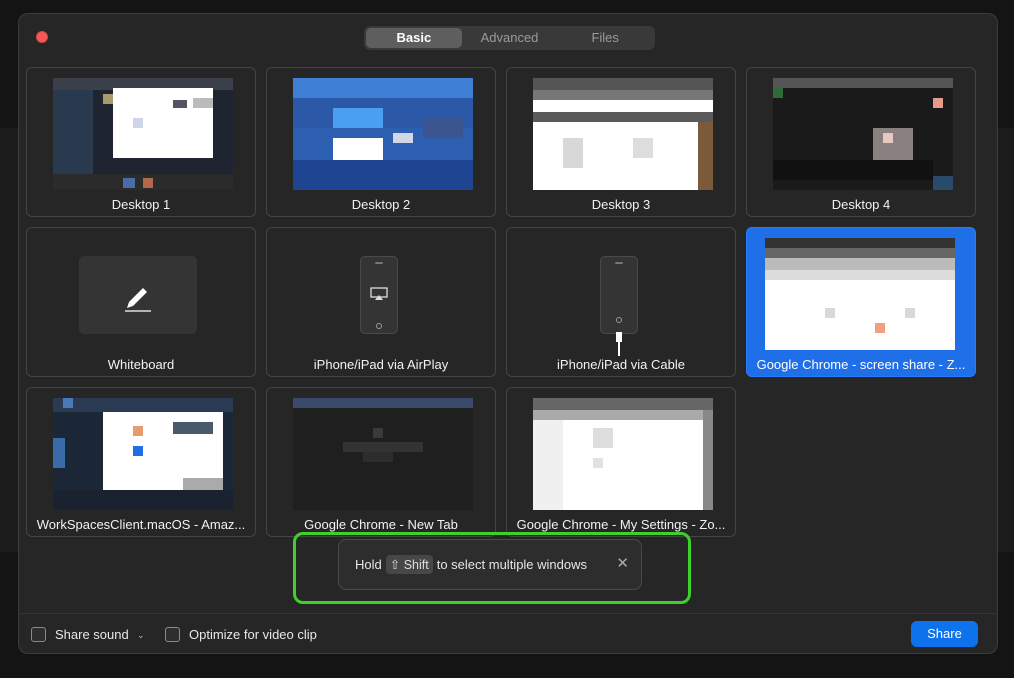 The height and width of the screenshot is (678, 1014). I want to click on share-tile-airplay: iPhone/iPad via AirPlay, so click(381, 302).